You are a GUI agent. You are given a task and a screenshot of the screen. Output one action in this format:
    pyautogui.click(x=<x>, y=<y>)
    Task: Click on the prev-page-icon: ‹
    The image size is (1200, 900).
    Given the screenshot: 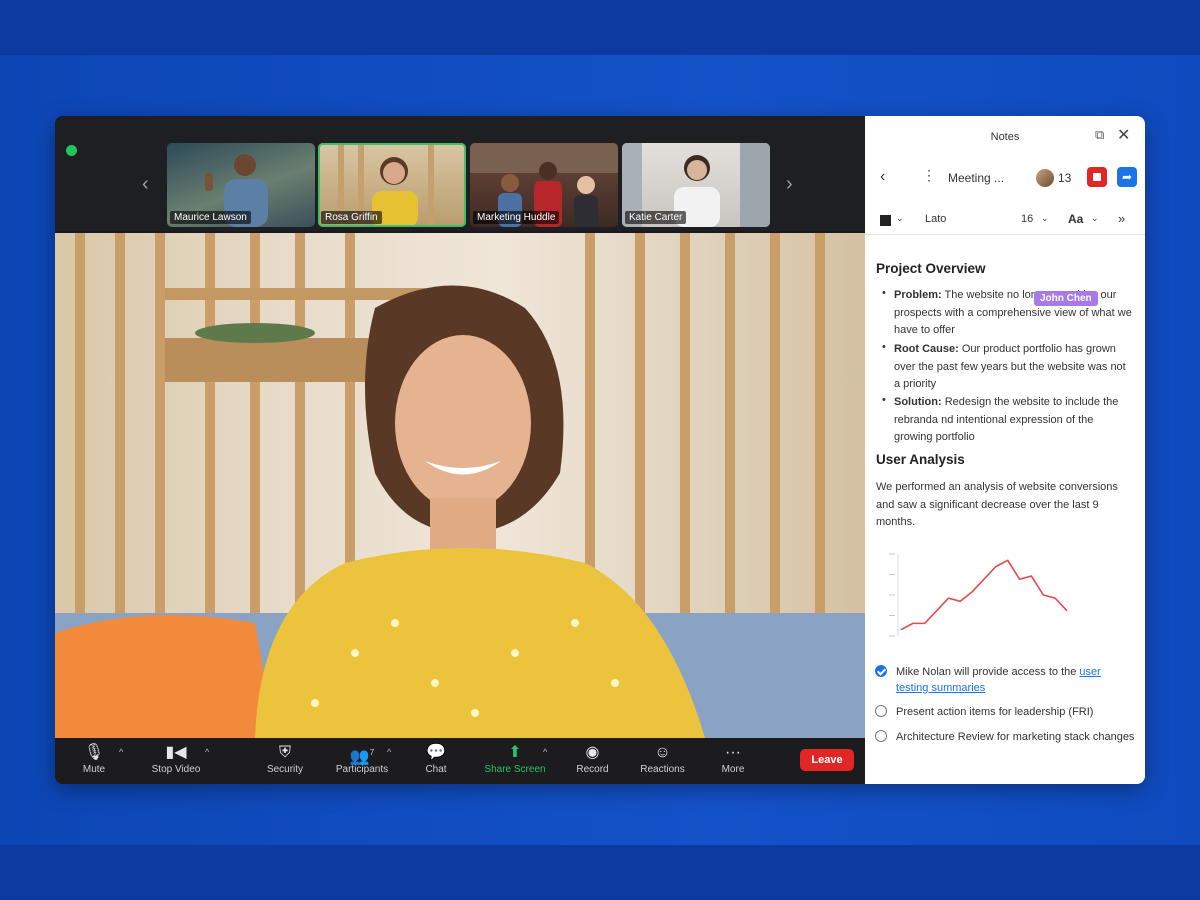 What is the action you would take?
    pyautogui.click(x=145, y=184)
    